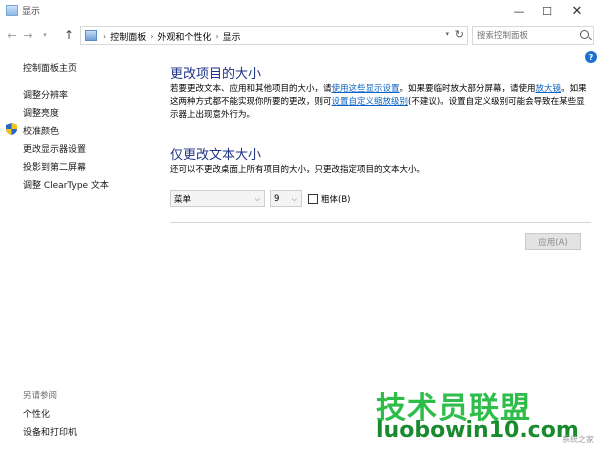  What do you see at coordinates (66, 184) in the screenshot?
I see `sidebar-item-cleartype: 调整 ClearType 文本` at bounding box center [66, 184].